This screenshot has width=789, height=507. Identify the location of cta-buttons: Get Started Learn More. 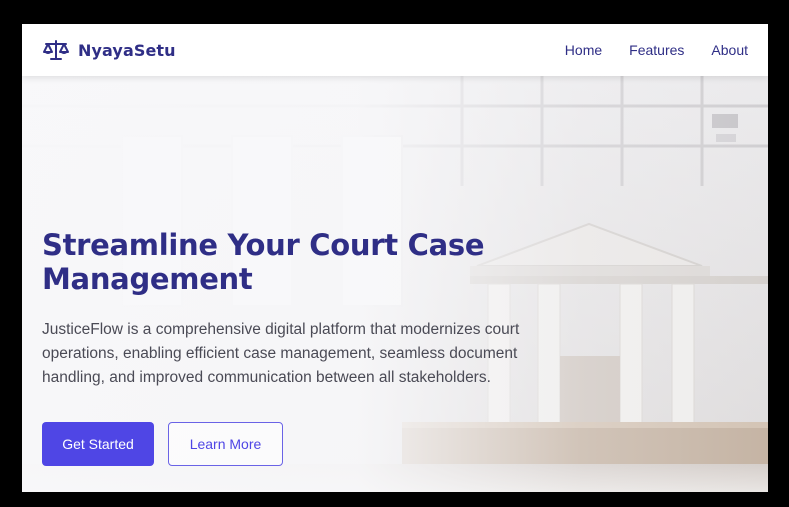
(302, 444).